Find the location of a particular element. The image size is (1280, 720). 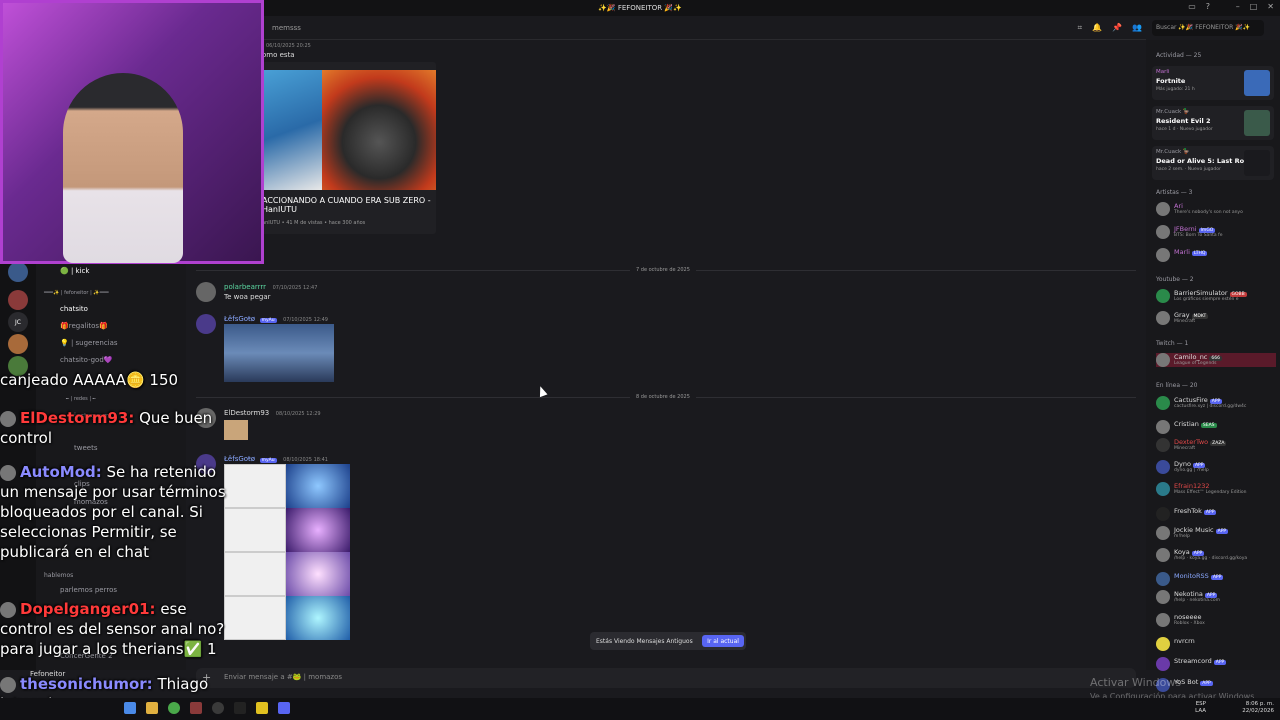

message: ŁêfsGoŧø myAu 07/10/2025 12:49 is located at coordinates (276, 318).